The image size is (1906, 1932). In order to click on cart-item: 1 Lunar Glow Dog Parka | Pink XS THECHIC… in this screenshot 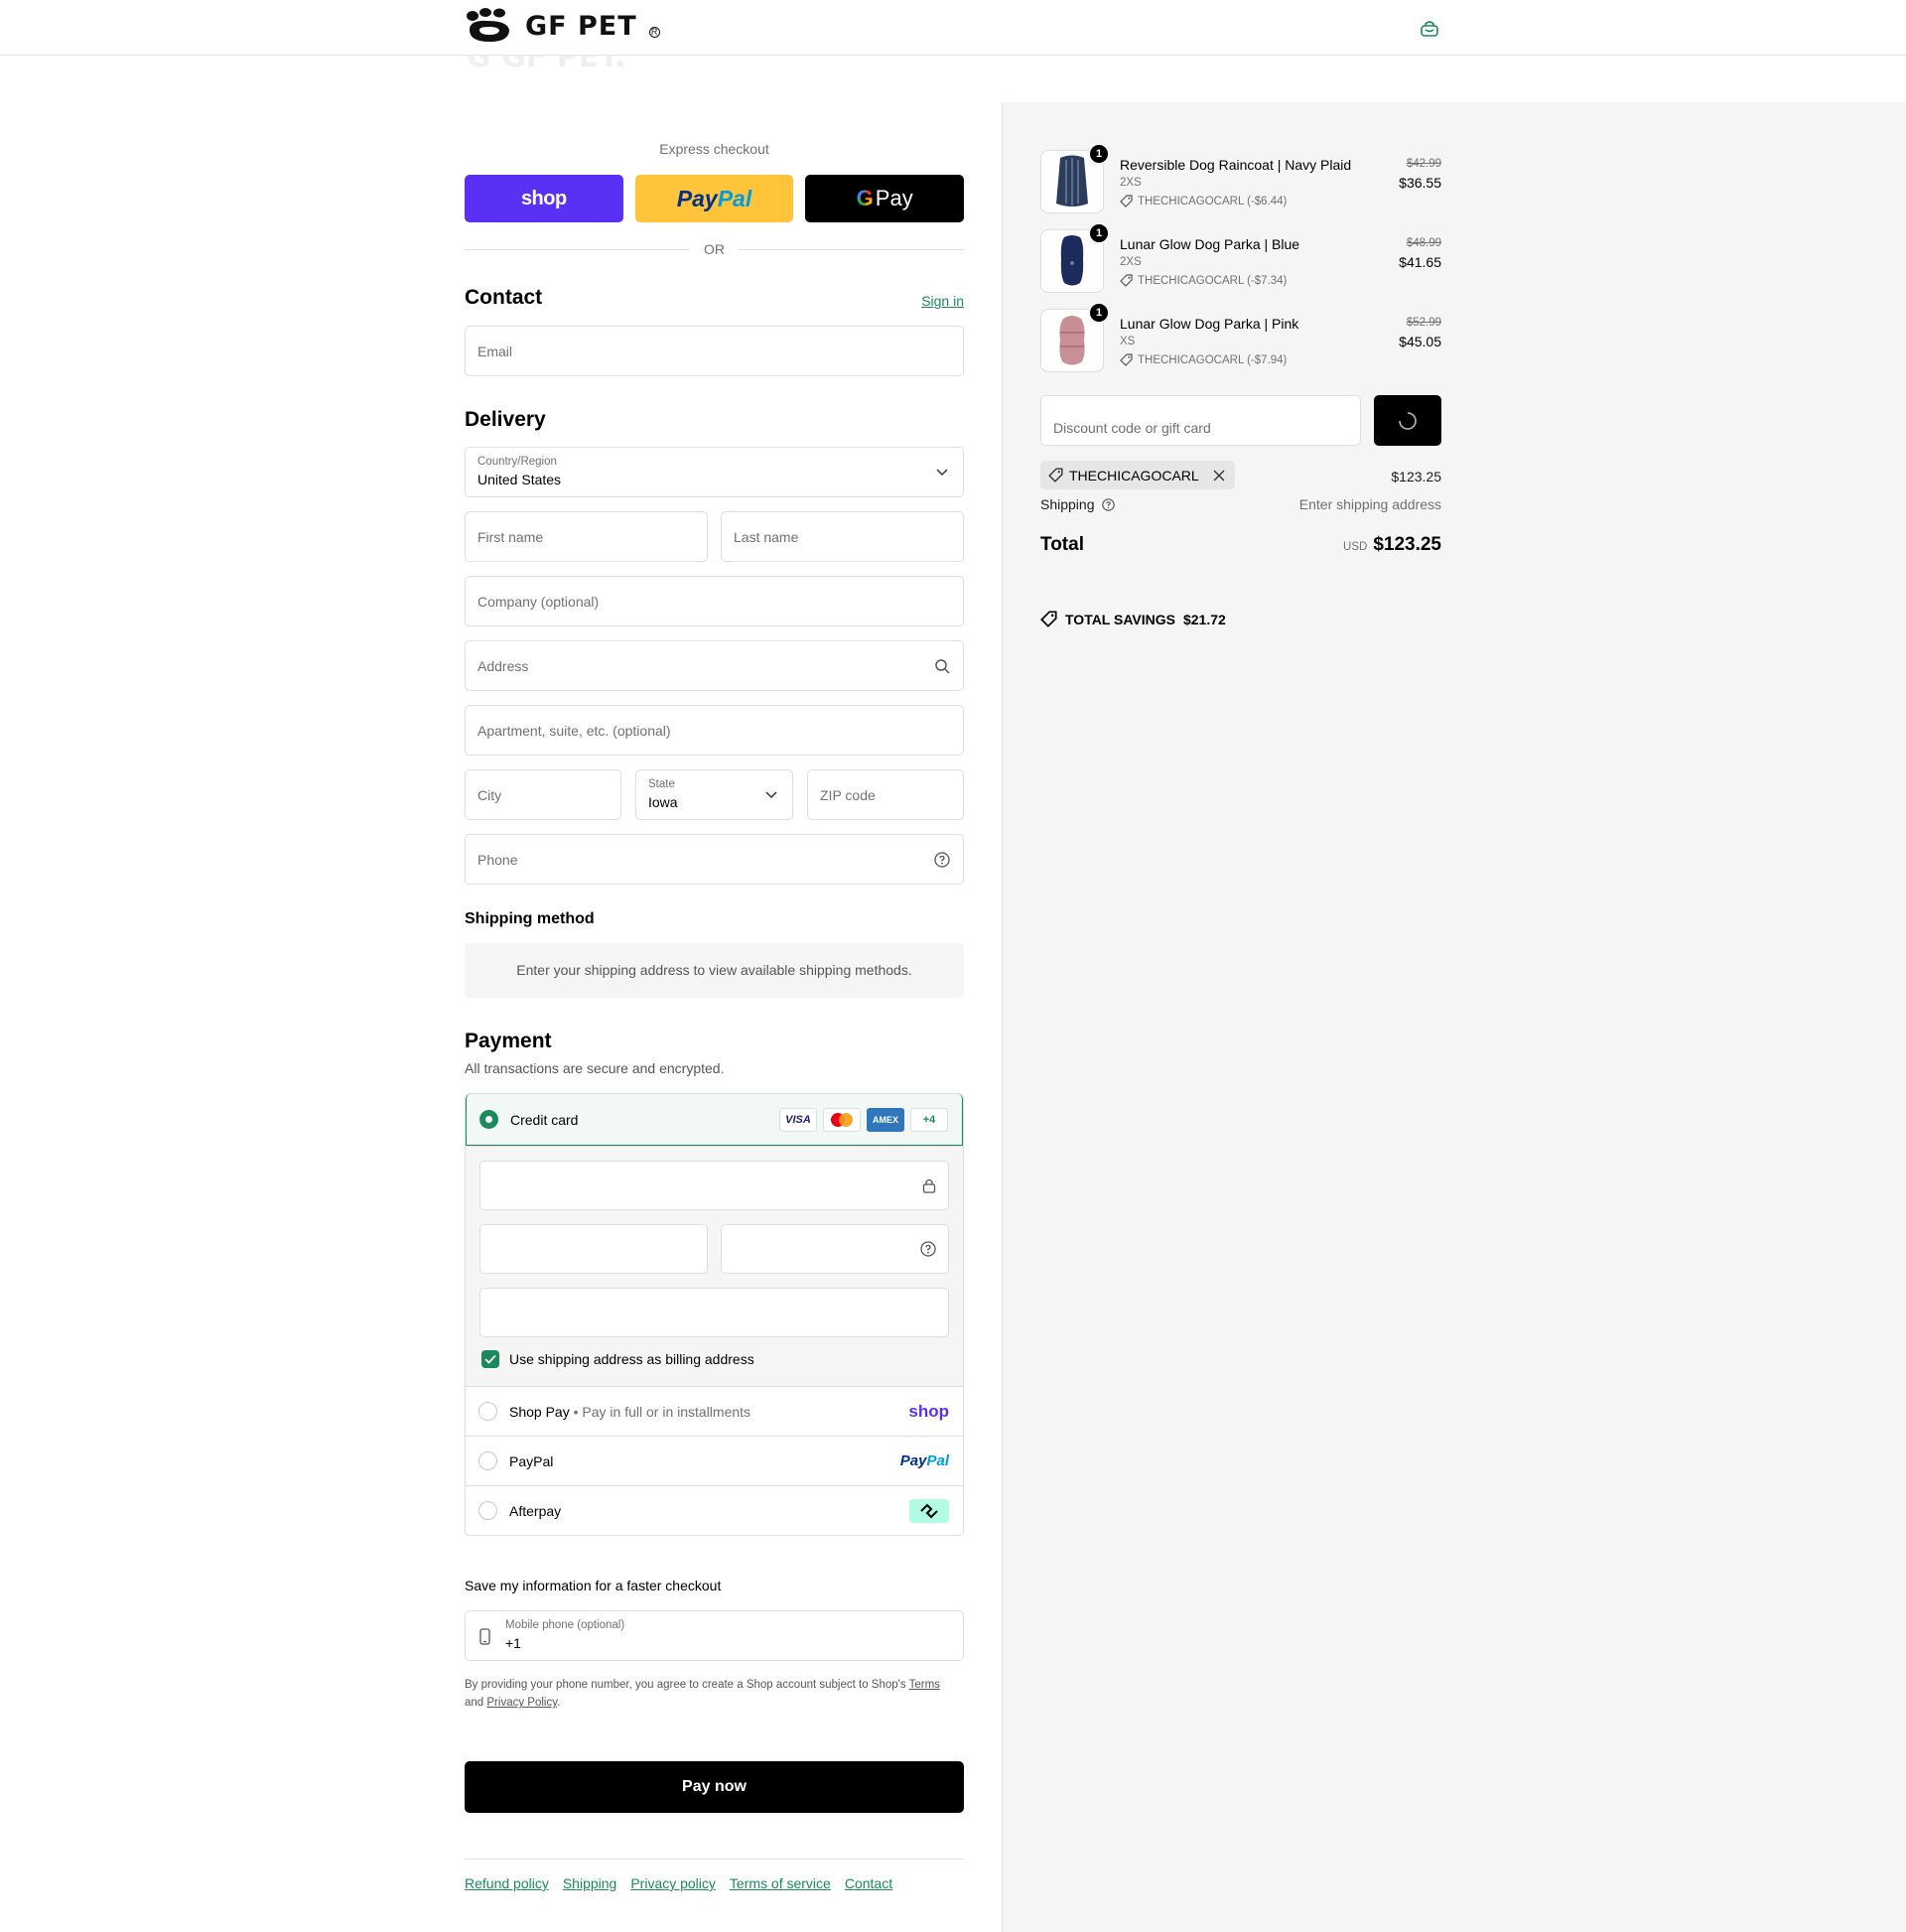, I will do `click(1240, 337)`.